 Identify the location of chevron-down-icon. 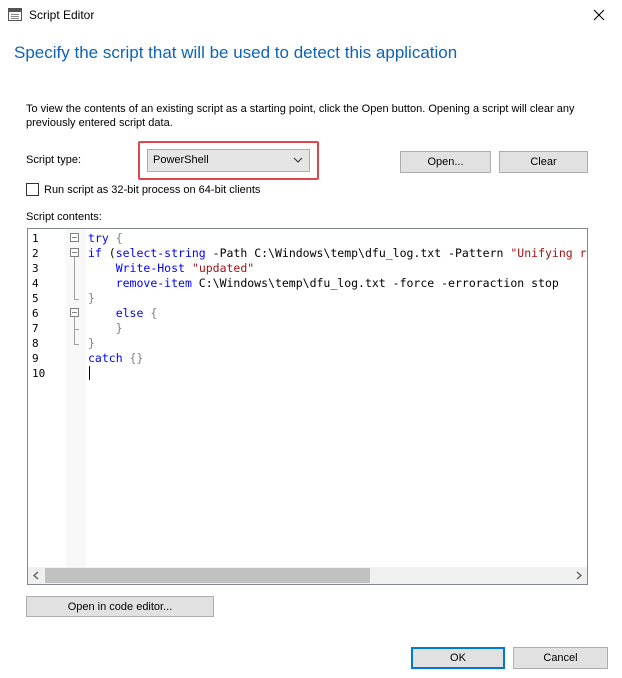
(298, 160).